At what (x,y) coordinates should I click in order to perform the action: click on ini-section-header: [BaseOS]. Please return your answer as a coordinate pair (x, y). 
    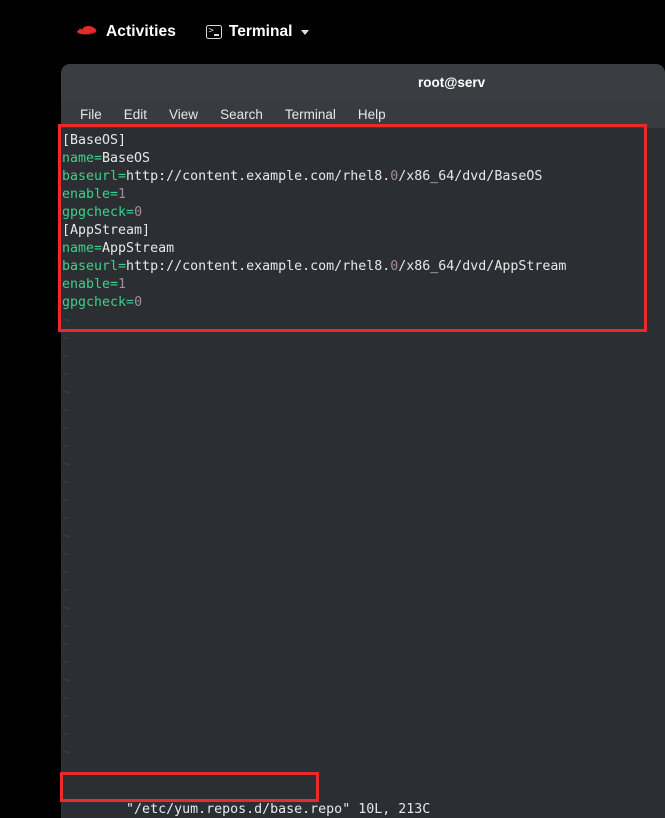
    Looking at the image, I should click on (94, 140).